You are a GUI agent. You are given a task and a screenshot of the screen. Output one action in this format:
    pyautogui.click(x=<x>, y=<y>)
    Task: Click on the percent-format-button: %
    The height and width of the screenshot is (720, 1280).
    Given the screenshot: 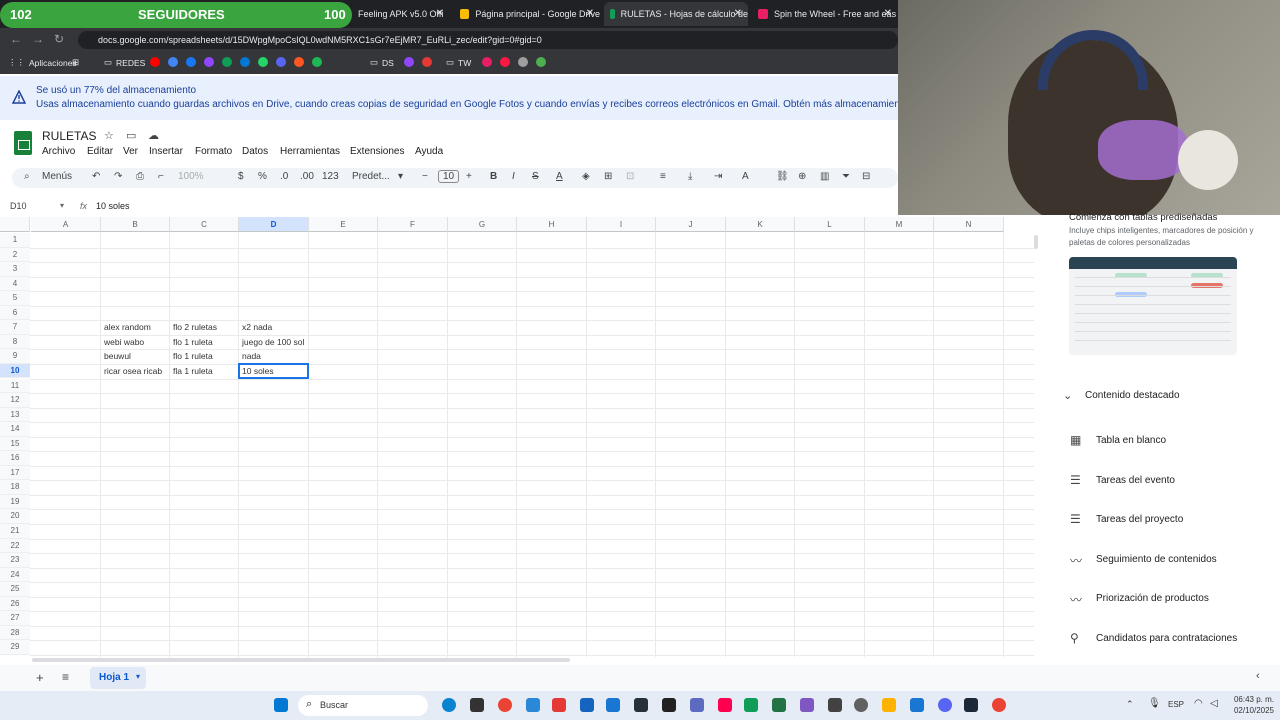 What is the action you would take?
    pyautogui.click(x=262, y=176)
    